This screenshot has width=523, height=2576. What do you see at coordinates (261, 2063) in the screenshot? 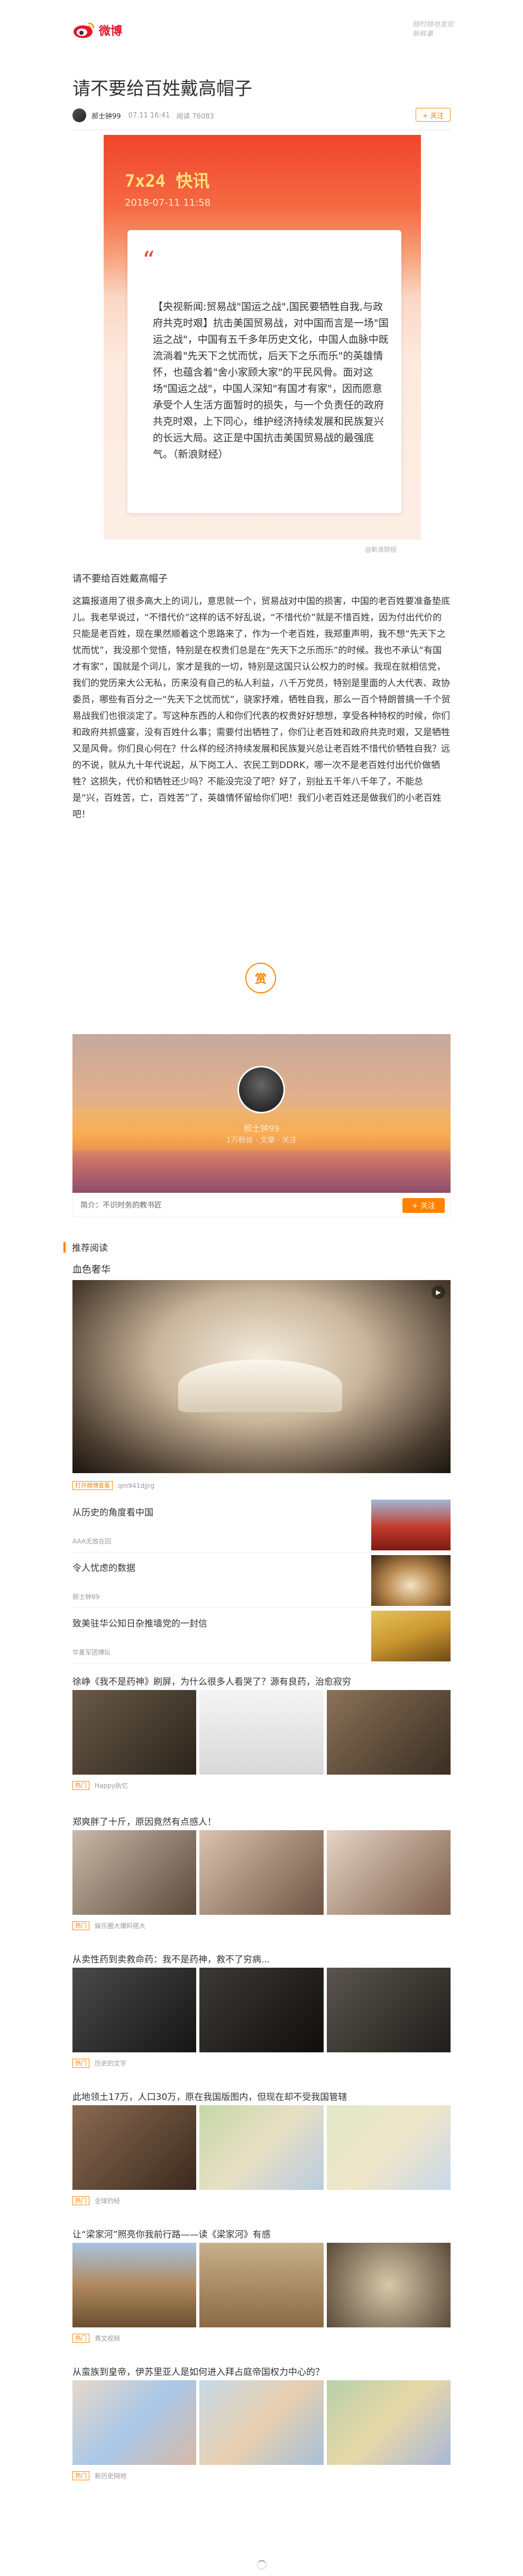
I see `multi-item-meta: 热门 历史的文字` at bounding box center [261, 2063].